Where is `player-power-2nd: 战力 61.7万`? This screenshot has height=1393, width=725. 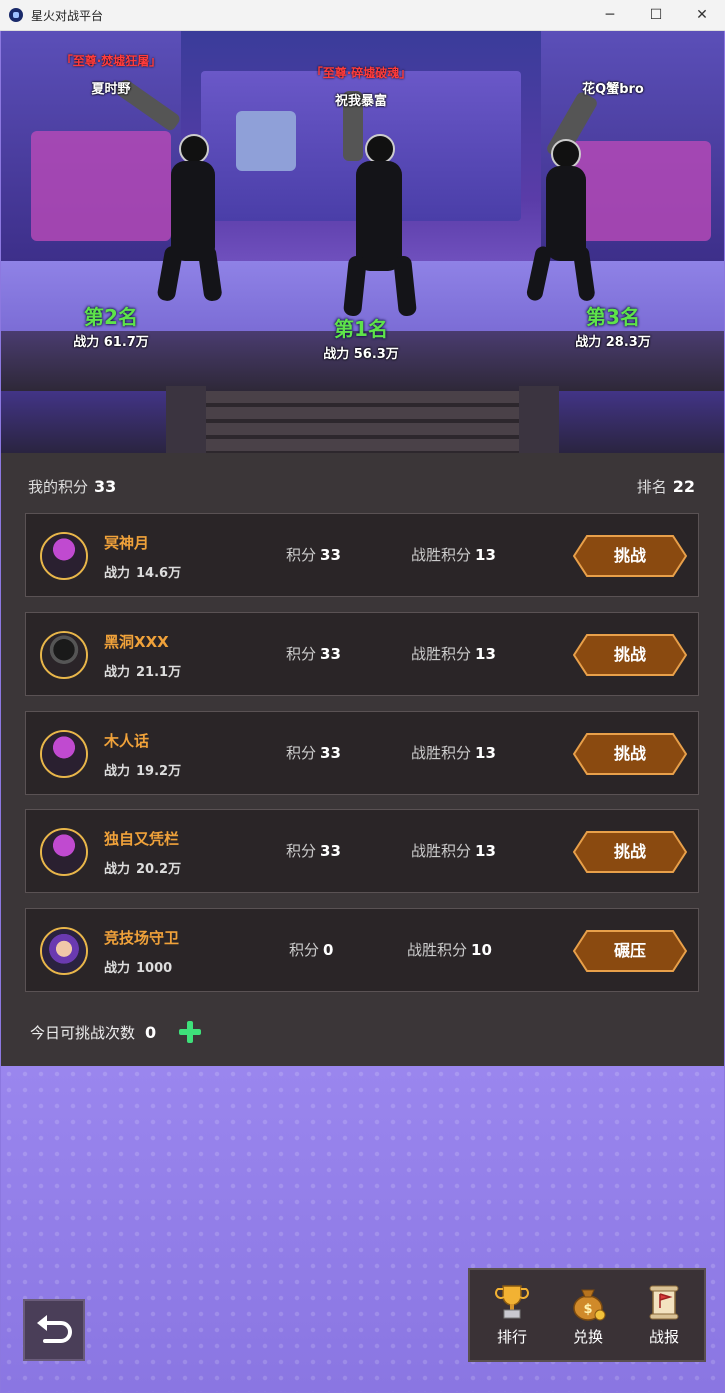 player-power-2nd: 战力 61.7万 is located at coordinates (111, 342).